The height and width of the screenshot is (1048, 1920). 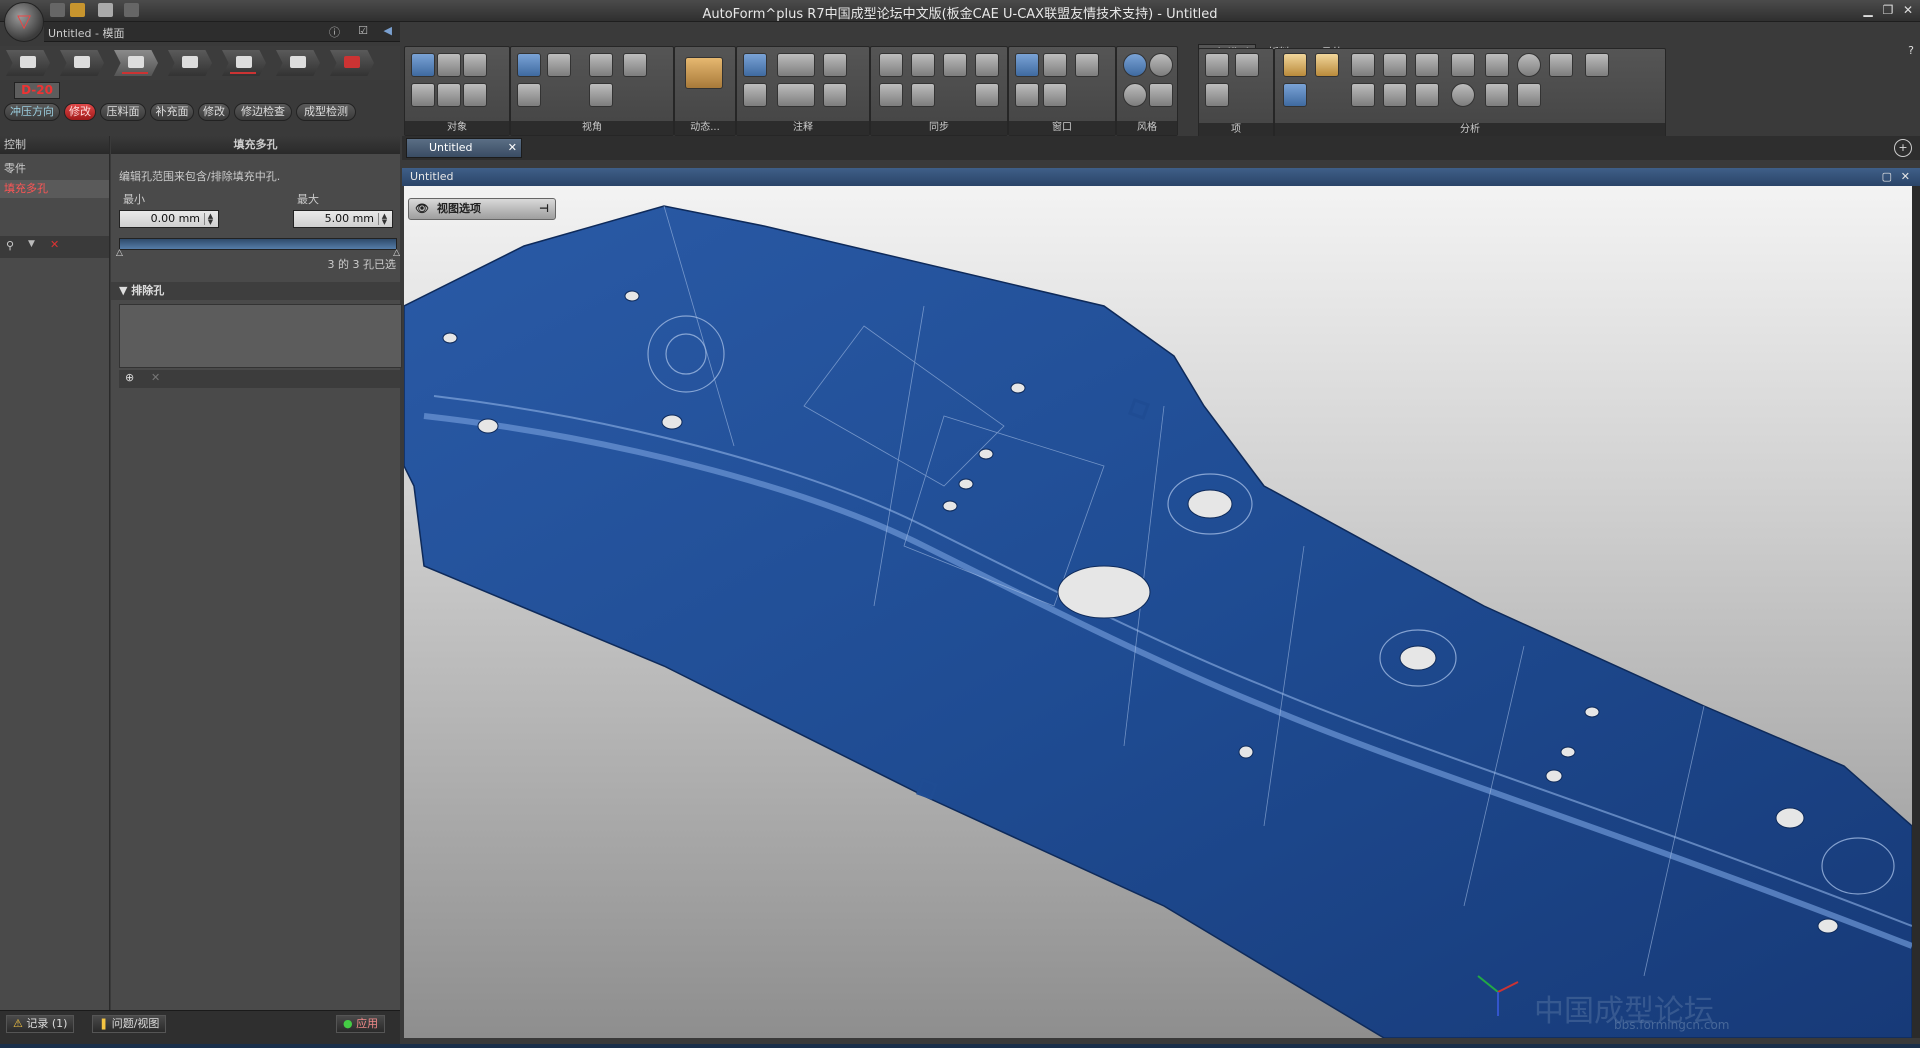 I want to click on analysis-section-icon, so click(x=1561, y=65).